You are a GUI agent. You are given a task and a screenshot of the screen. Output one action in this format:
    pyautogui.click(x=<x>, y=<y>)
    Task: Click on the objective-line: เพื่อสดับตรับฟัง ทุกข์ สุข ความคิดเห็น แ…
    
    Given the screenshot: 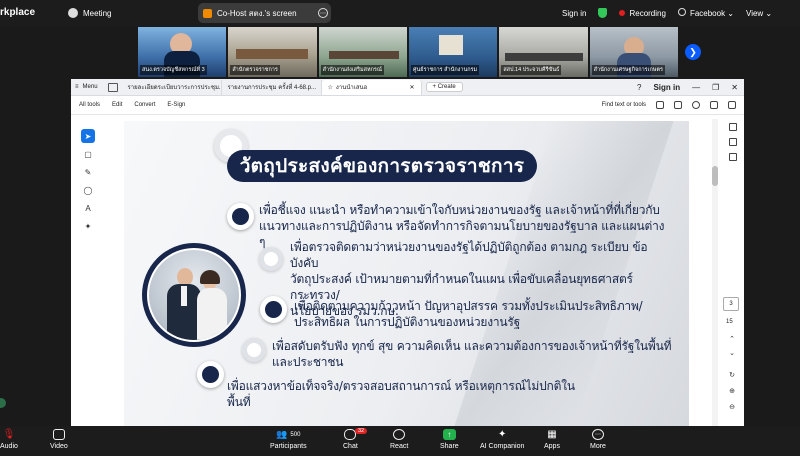 What is the action you would take?
    pyautogui.click(x=472, y=346)
    